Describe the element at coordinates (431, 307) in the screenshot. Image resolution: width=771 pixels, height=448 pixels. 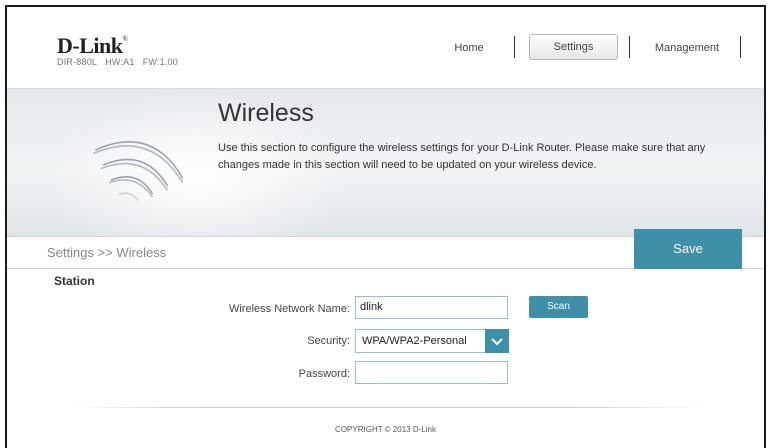
I see `network-name-input: dlink` at that location.